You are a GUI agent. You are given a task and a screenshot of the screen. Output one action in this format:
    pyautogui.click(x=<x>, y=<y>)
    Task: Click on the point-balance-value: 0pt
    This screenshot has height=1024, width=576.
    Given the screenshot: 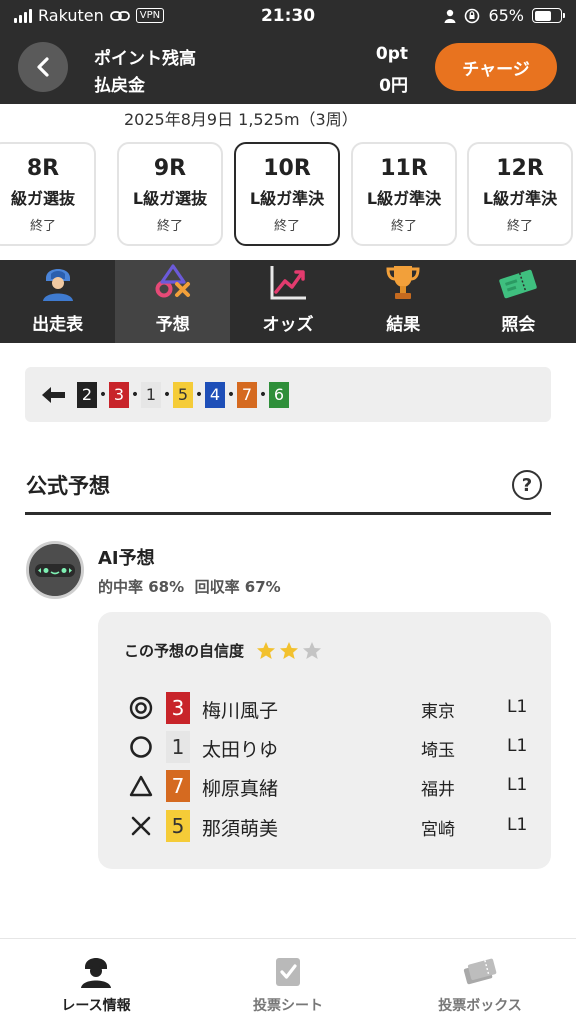 What is the action you would take?
    pyautogui.click(x=391, y=54)
    